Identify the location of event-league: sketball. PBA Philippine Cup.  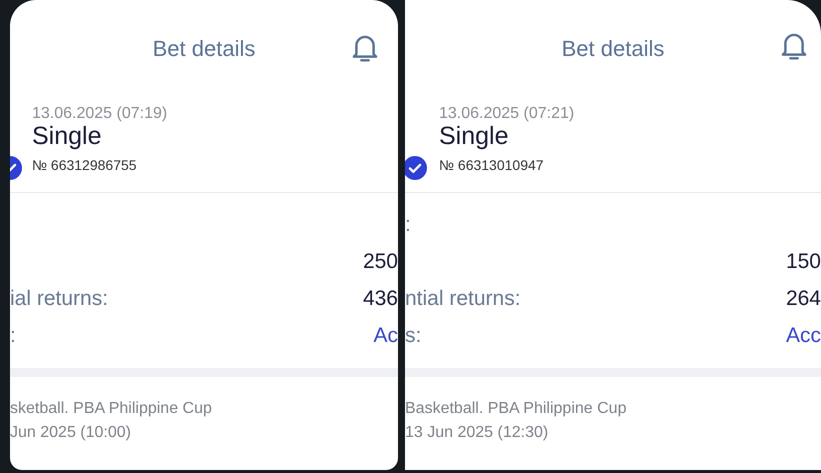
(111, 409).